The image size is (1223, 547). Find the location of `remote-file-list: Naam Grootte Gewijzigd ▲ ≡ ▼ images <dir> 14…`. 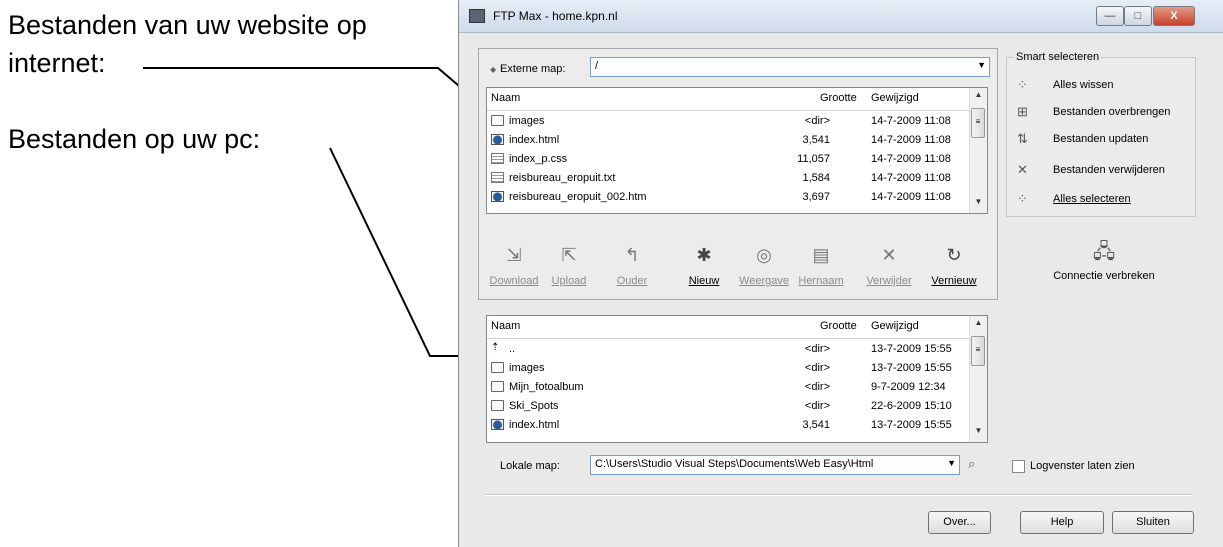

remote-file-list: Naam Grootte Gewijzigd ▲ ≡ ▼ images <dir> 14… is located at coordinates (737, 150).